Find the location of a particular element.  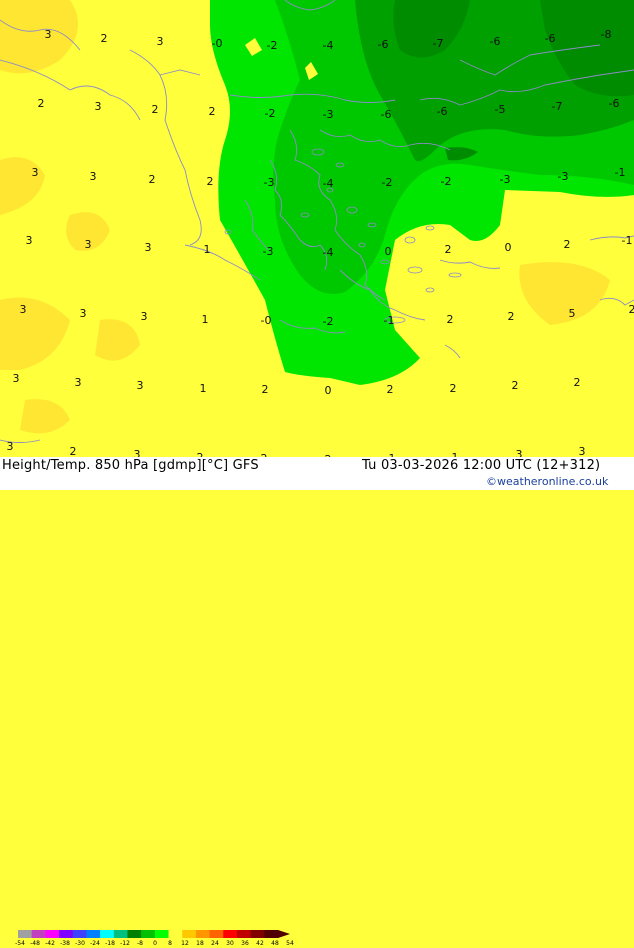

colorbar-tick-label: 24 is located at coordinates (215, 943).